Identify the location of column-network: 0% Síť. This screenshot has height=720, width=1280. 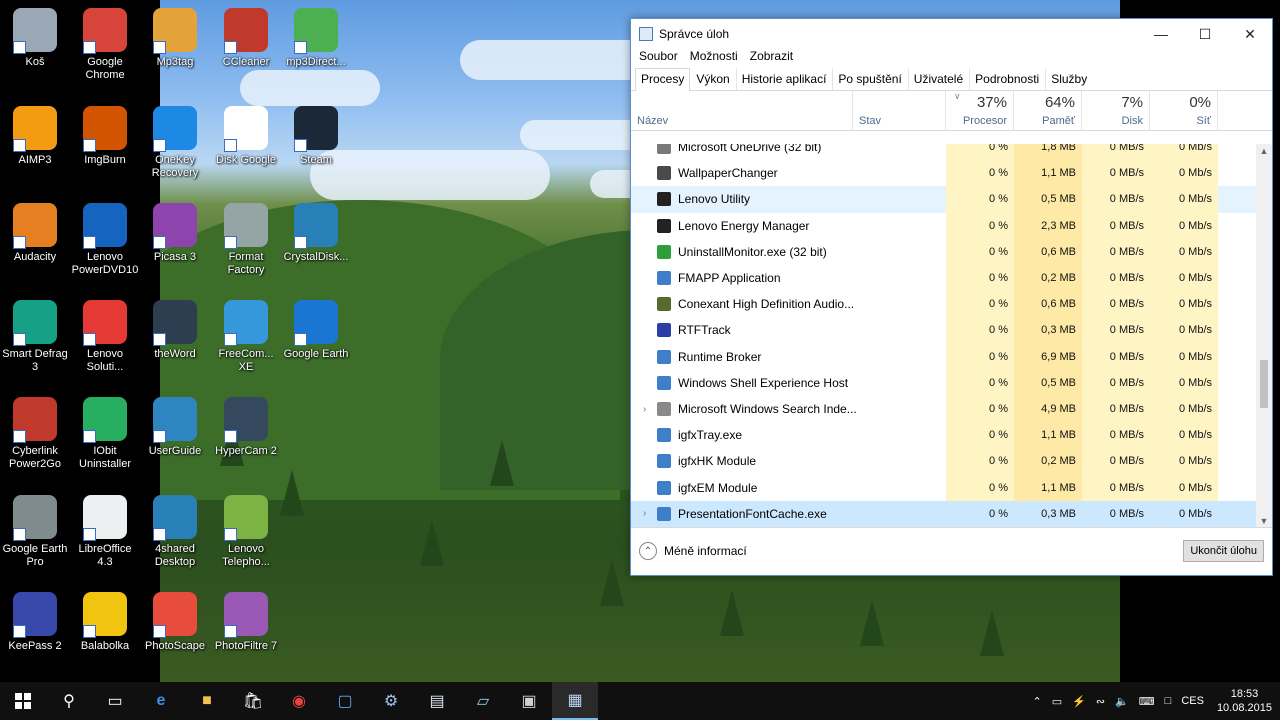
(1184, 111).